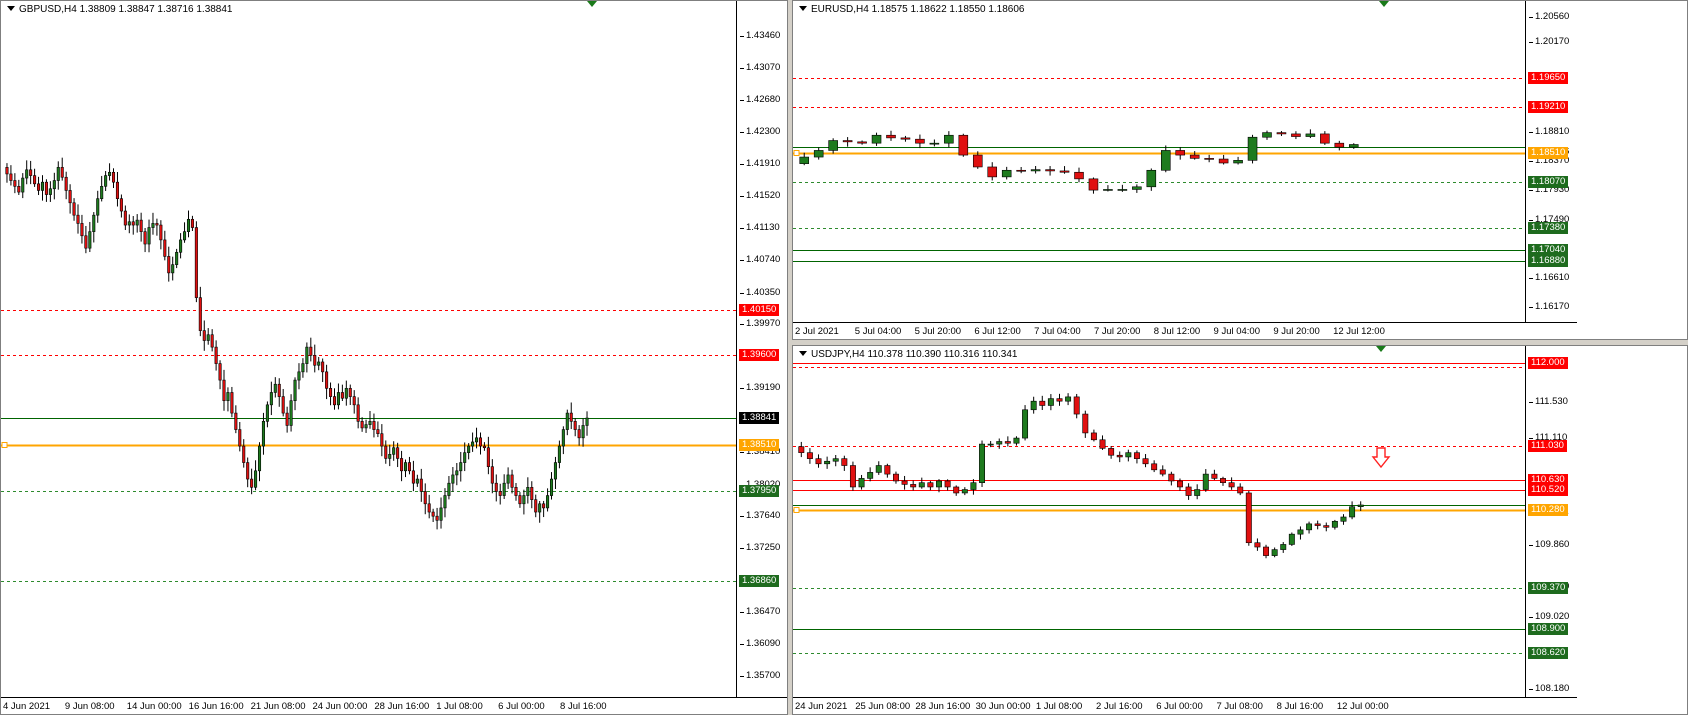  Describe the element at coordinates (4, 445) in the screenshot. I see `level-handle-1.38510` at that location.